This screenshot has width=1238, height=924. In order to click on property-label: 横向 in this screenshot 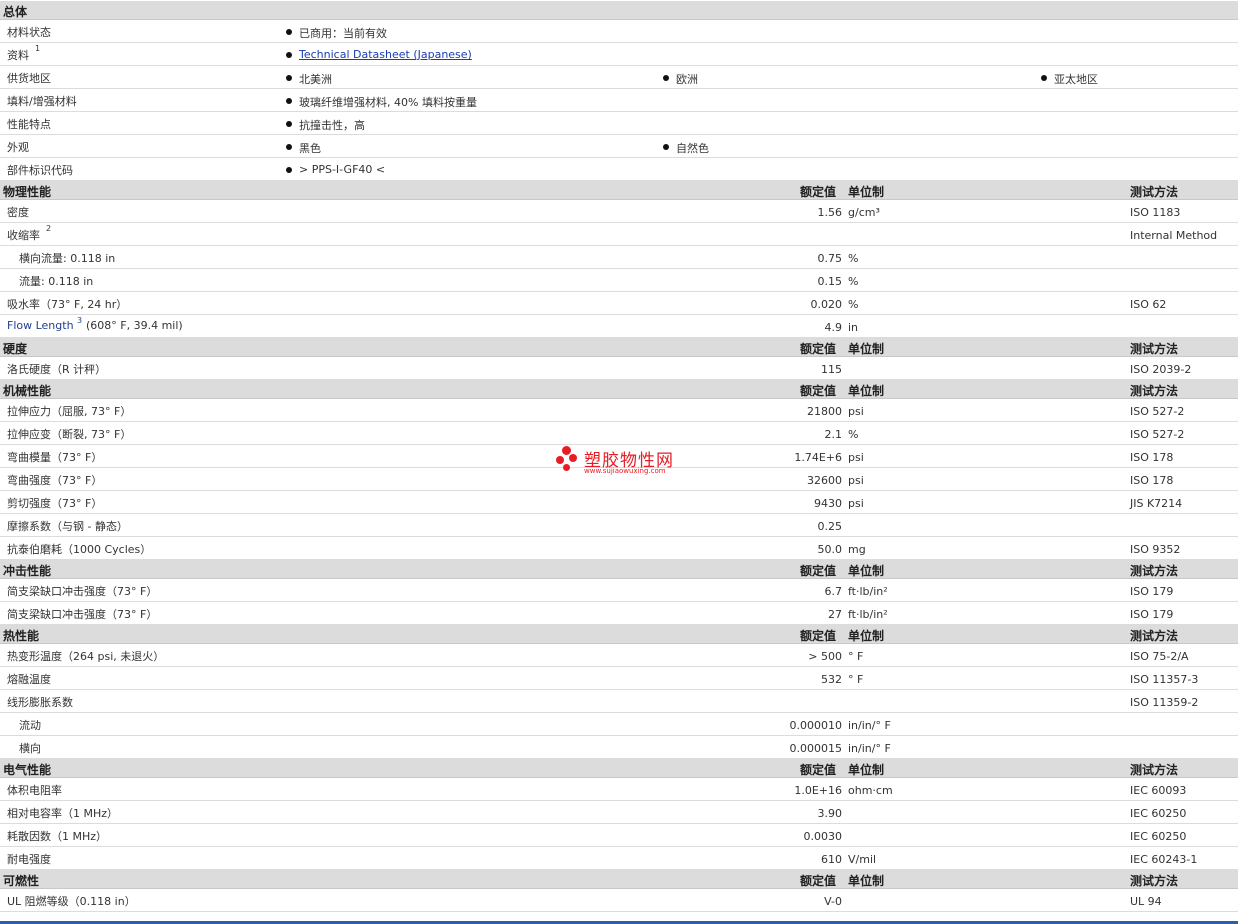, I will do `click(30, 748)`.